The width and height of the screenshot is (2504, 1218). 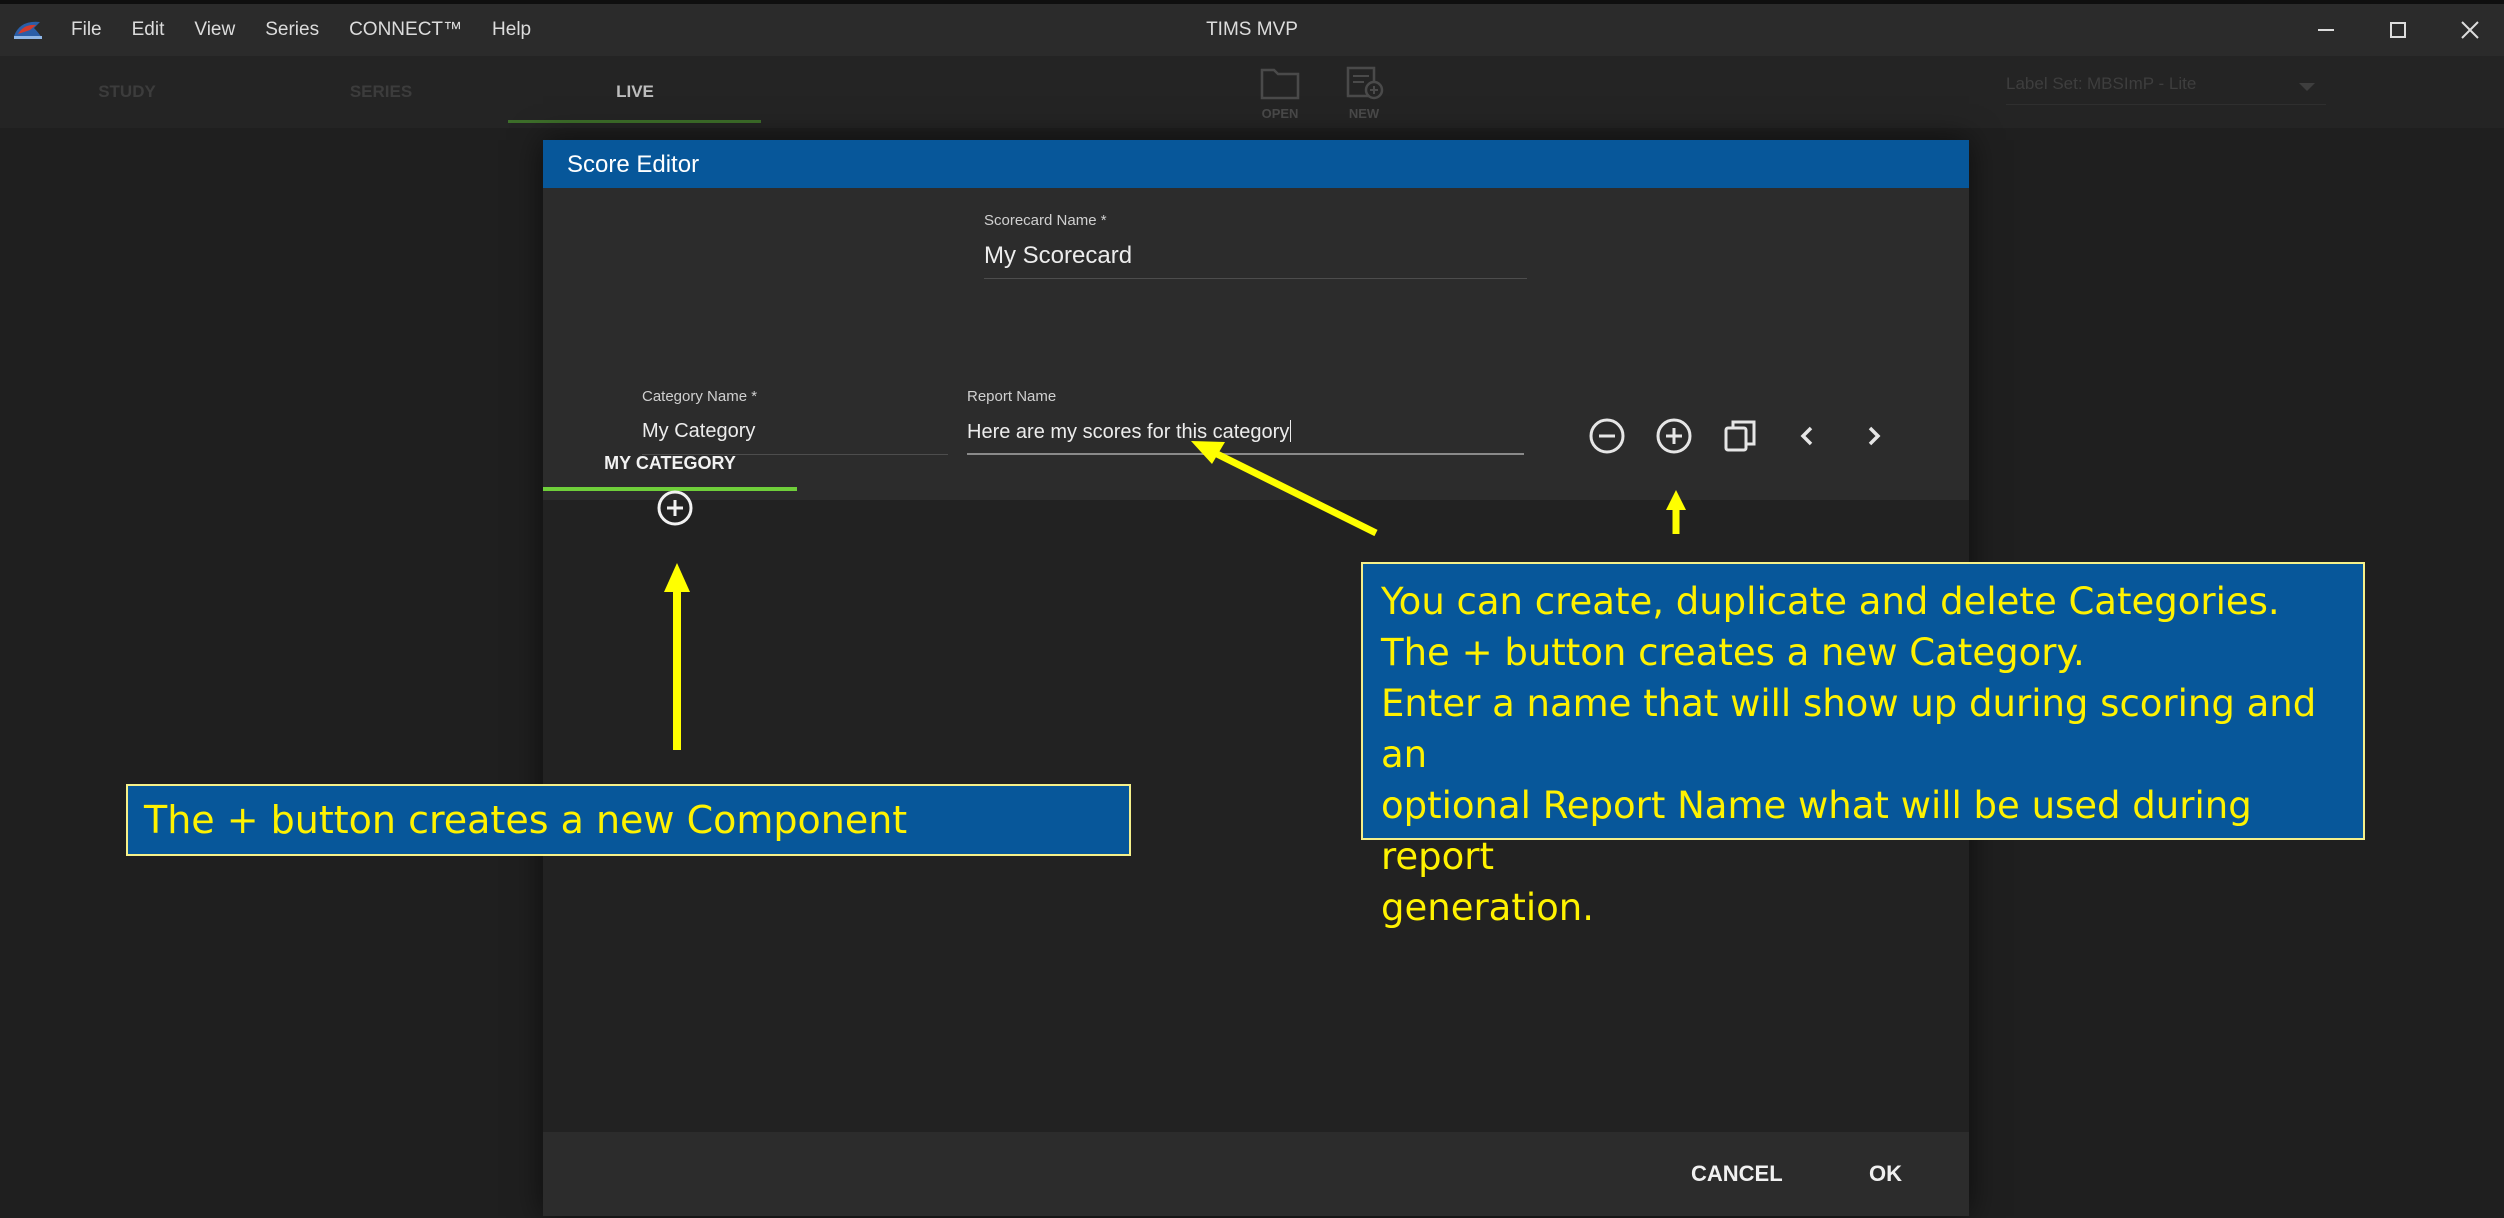 What do you see at coordinates (634, 121) in the screenshot?
I see `live-tab-indicator` at bounding box center [634, 121].